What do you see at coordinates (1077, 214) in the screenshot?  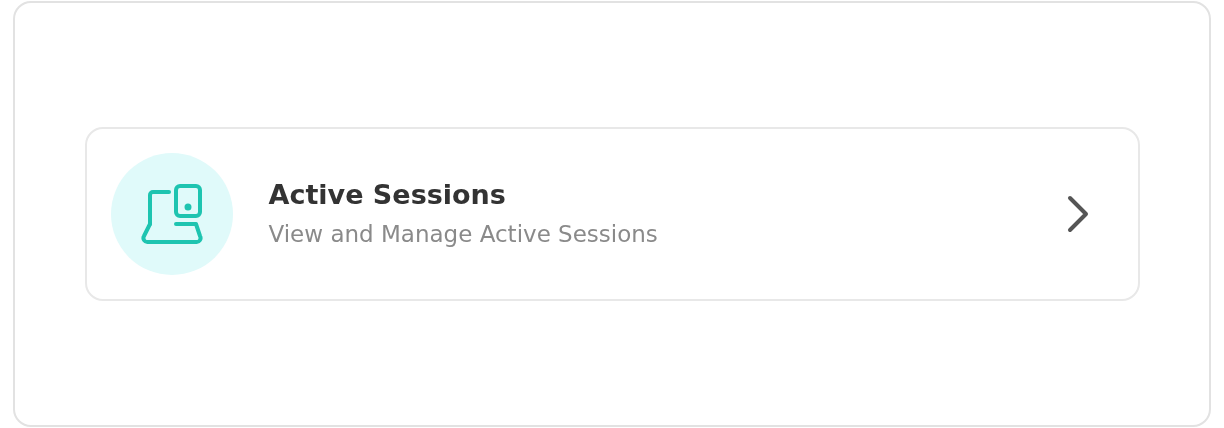 I see `chevron-right-icon` at bounding box center [1077, 214].